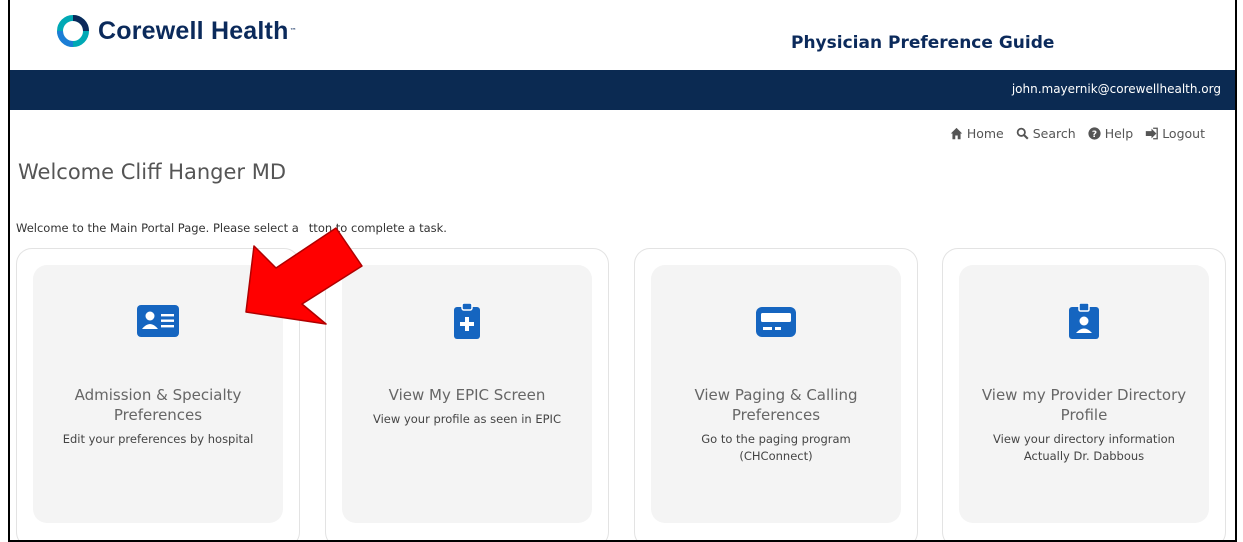  I want to click on card-title: View My EPIC Screen, so click(467, 395).